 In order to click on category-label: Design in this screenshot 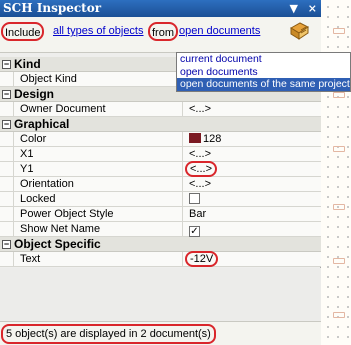, I will do `click(34, 94)`.